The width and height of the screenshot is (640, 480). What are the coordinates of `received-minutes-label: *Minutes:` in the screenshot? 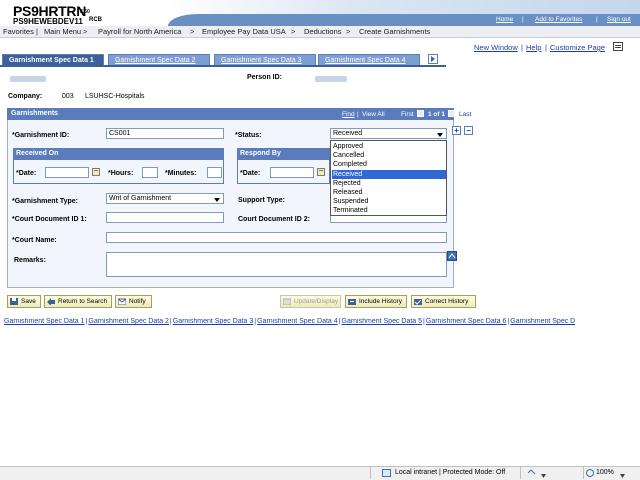 It's located at (181, 173).